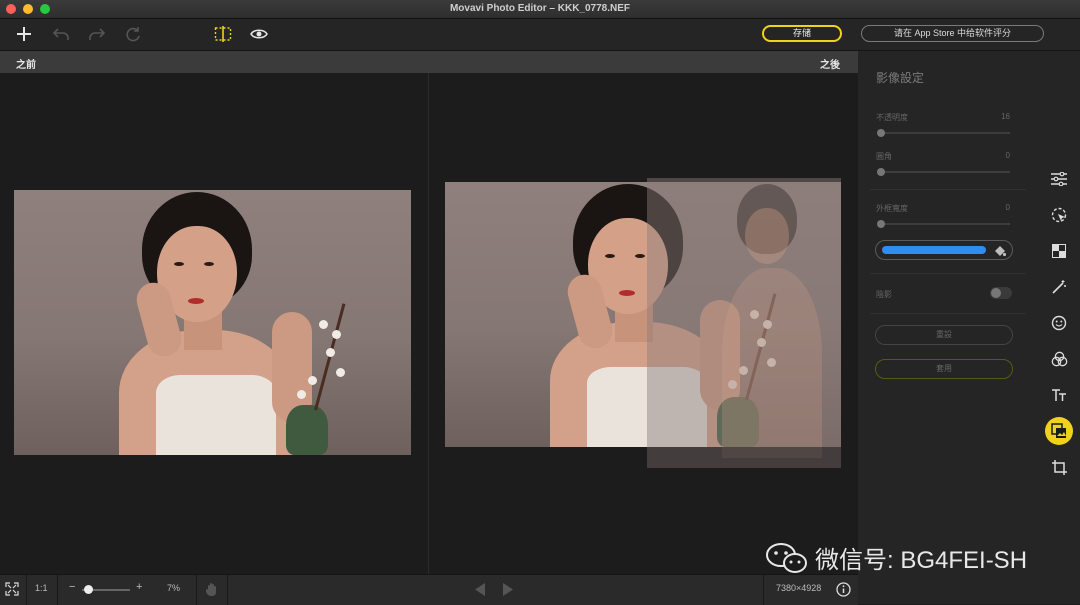  Describe the element at coordinates (799, 588) in the screenshot. I see `image-dimensions: 7380×4928` at that location.